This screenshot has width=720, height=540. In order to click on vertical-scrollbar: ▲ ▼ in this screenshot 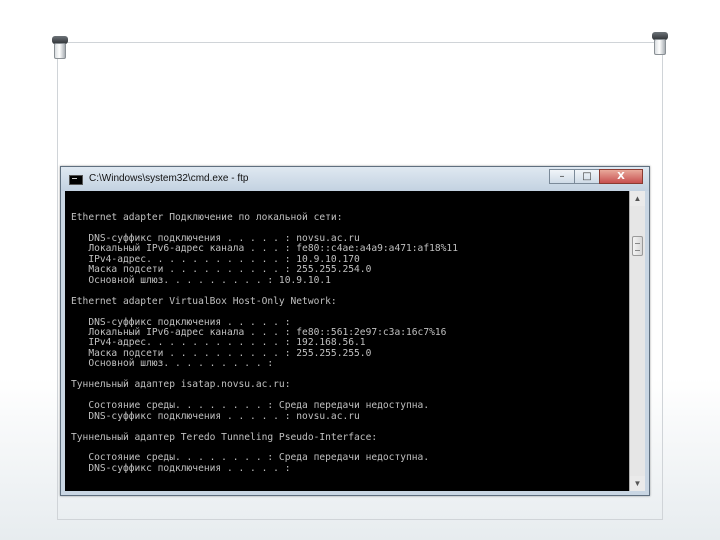, I will do `click(637, 341)`.